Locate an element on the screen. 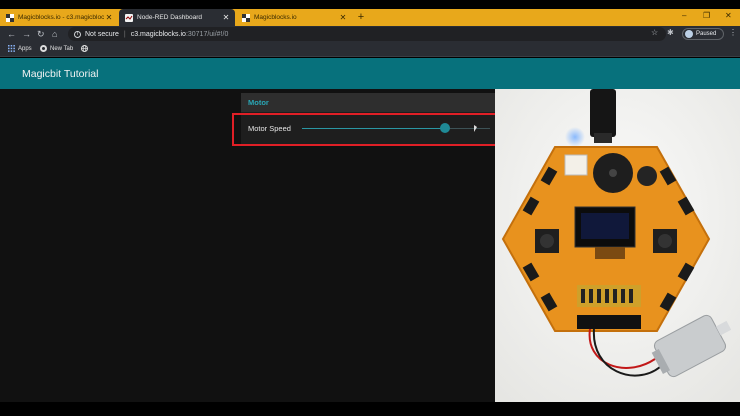 The image size is (740, 416). tab-title: Magicblocks.io - c3.magicblocks.io is located at coordinates (61, 17).